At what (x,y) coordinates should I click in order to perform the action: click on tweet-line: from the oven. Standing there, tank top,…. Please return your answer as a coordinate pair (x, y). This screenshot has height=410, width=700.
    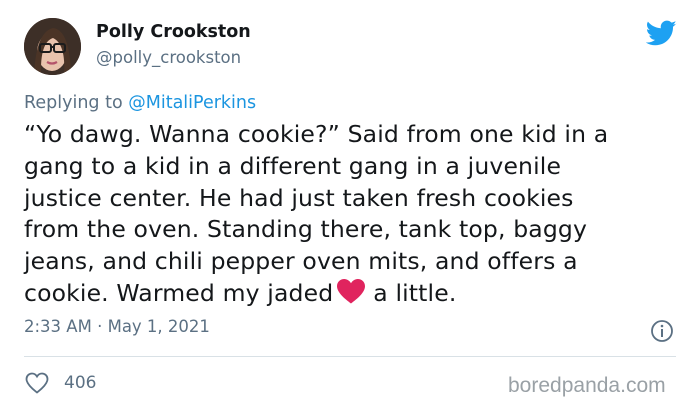
    Looking at the image, I should click on (306, 229).